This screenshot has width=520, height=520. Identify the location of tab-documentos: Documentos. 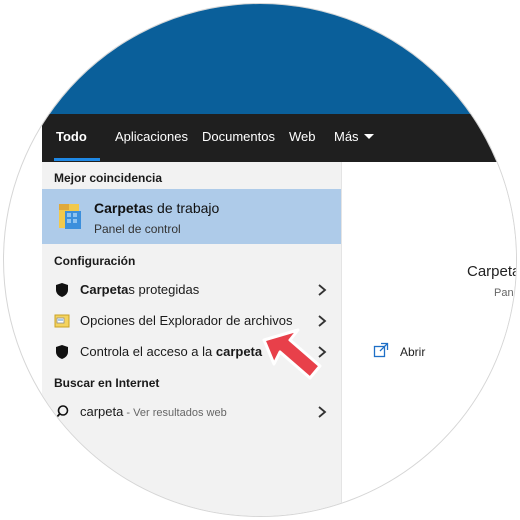
(238, 138).